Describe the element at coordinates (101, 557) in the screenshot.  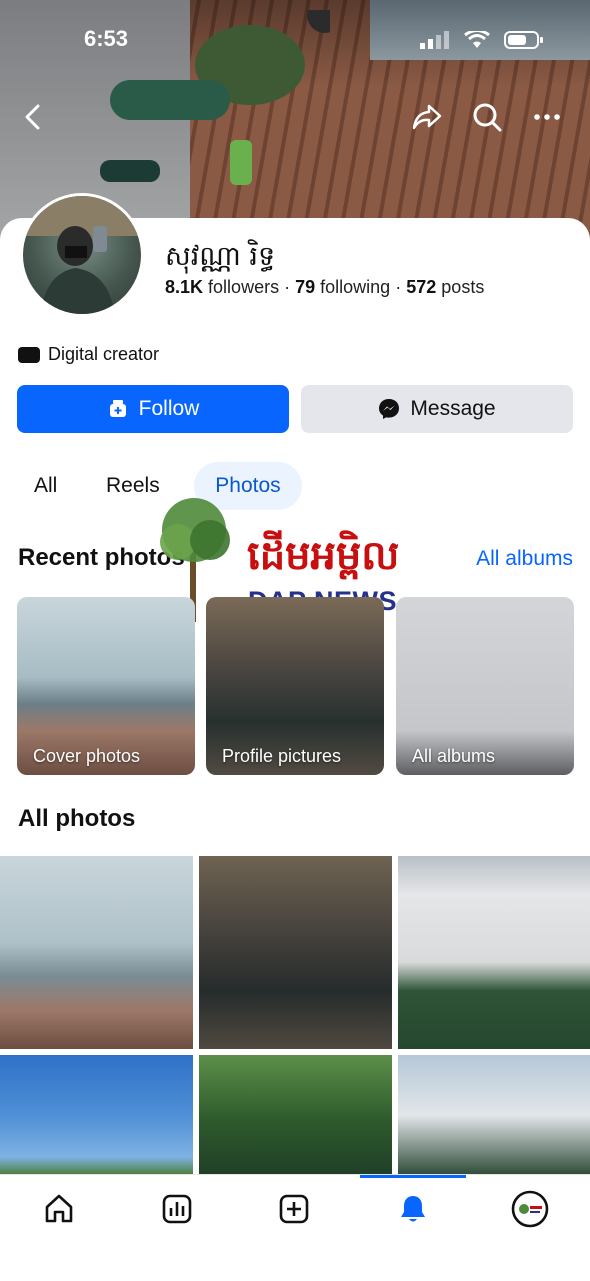
I see `recent-photos-heading: Recent photos` at that location.